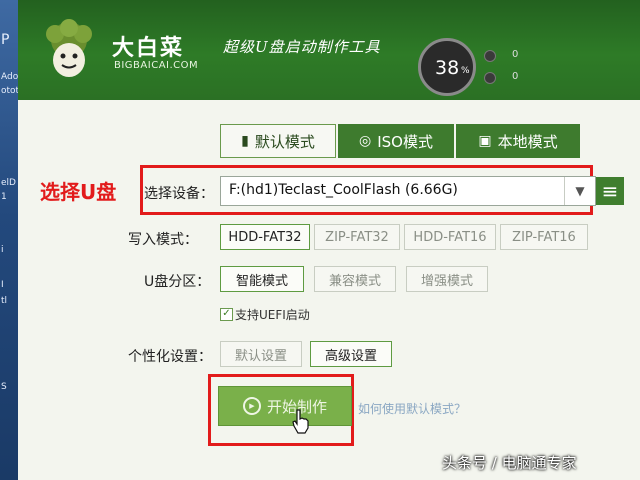  I want to click on chevron-down-icon: ▼, so click(579, 191).